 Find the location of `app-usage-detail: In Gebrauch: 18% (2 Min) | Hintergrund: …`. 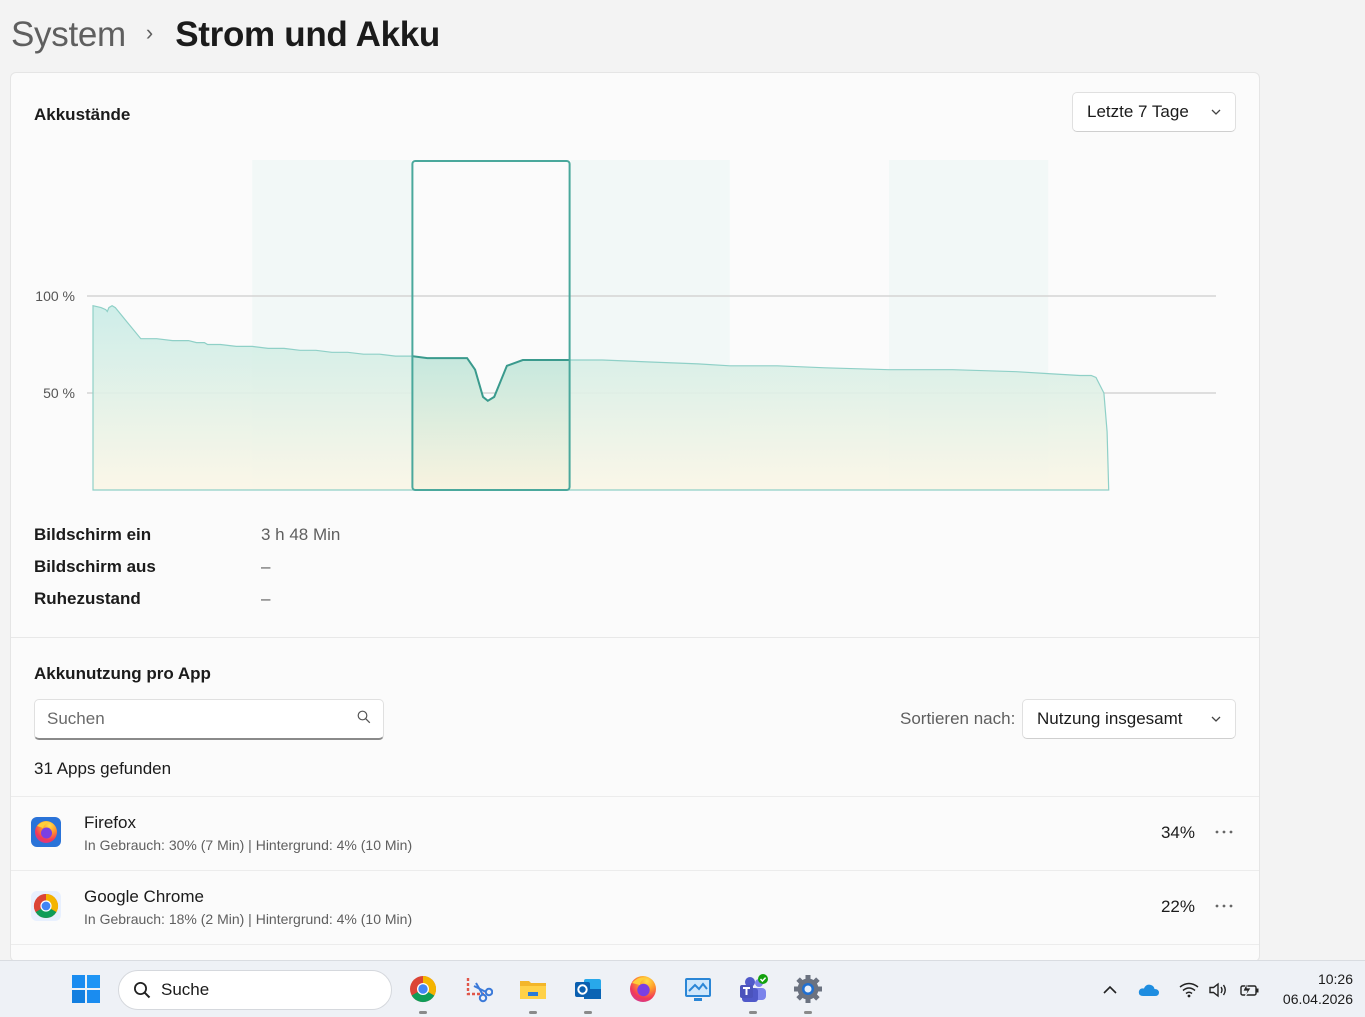

app-usage-detail: In Gebrauch: 18% (2 Min) | Hintergrund: … is located at coordinates (248, 919).